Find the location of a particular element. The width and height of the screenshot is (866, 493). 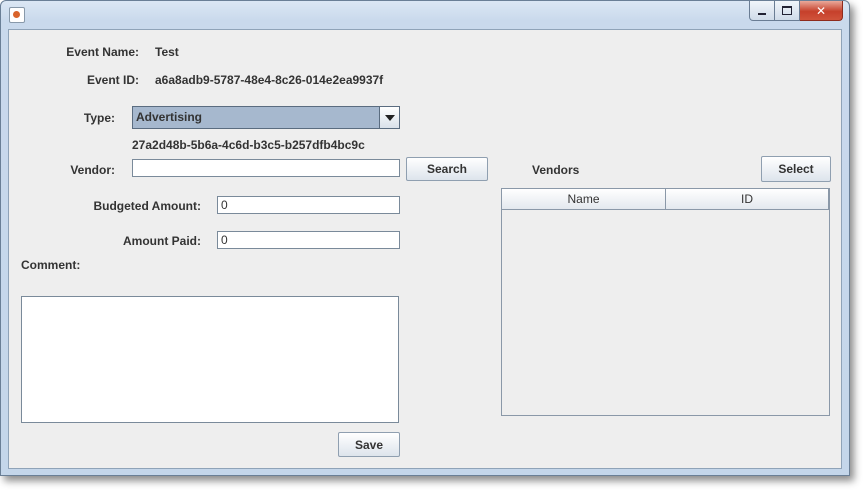

column-header-id: ID is located at coordinates (747, 199).